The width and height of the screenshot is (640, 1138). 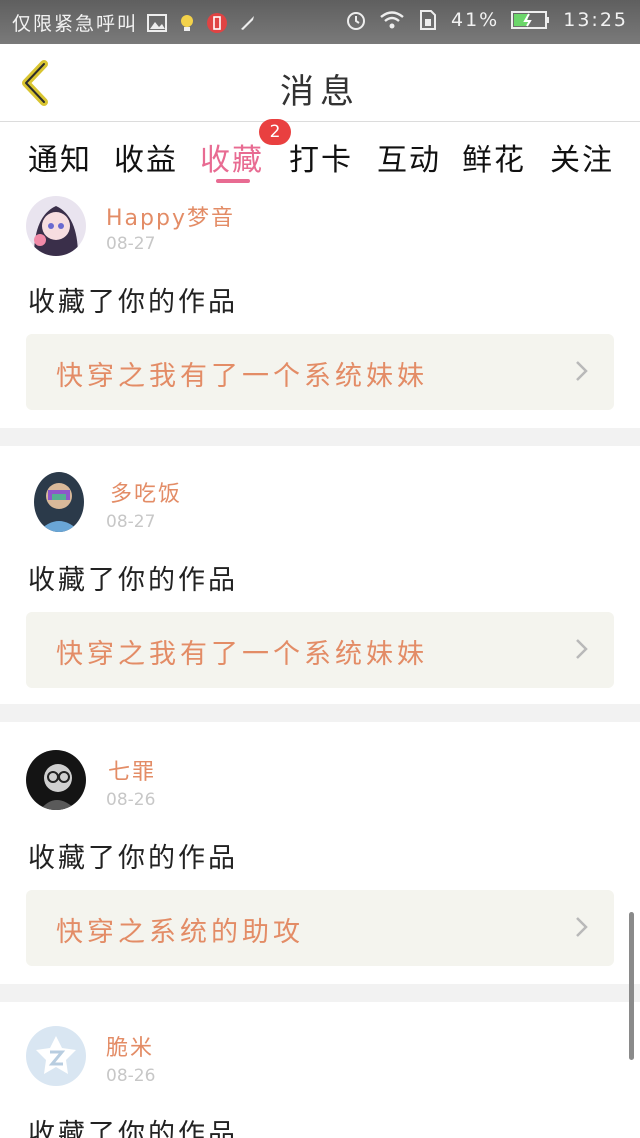 I want to click on tab-follow: 关注, so click(x=582, y=157).